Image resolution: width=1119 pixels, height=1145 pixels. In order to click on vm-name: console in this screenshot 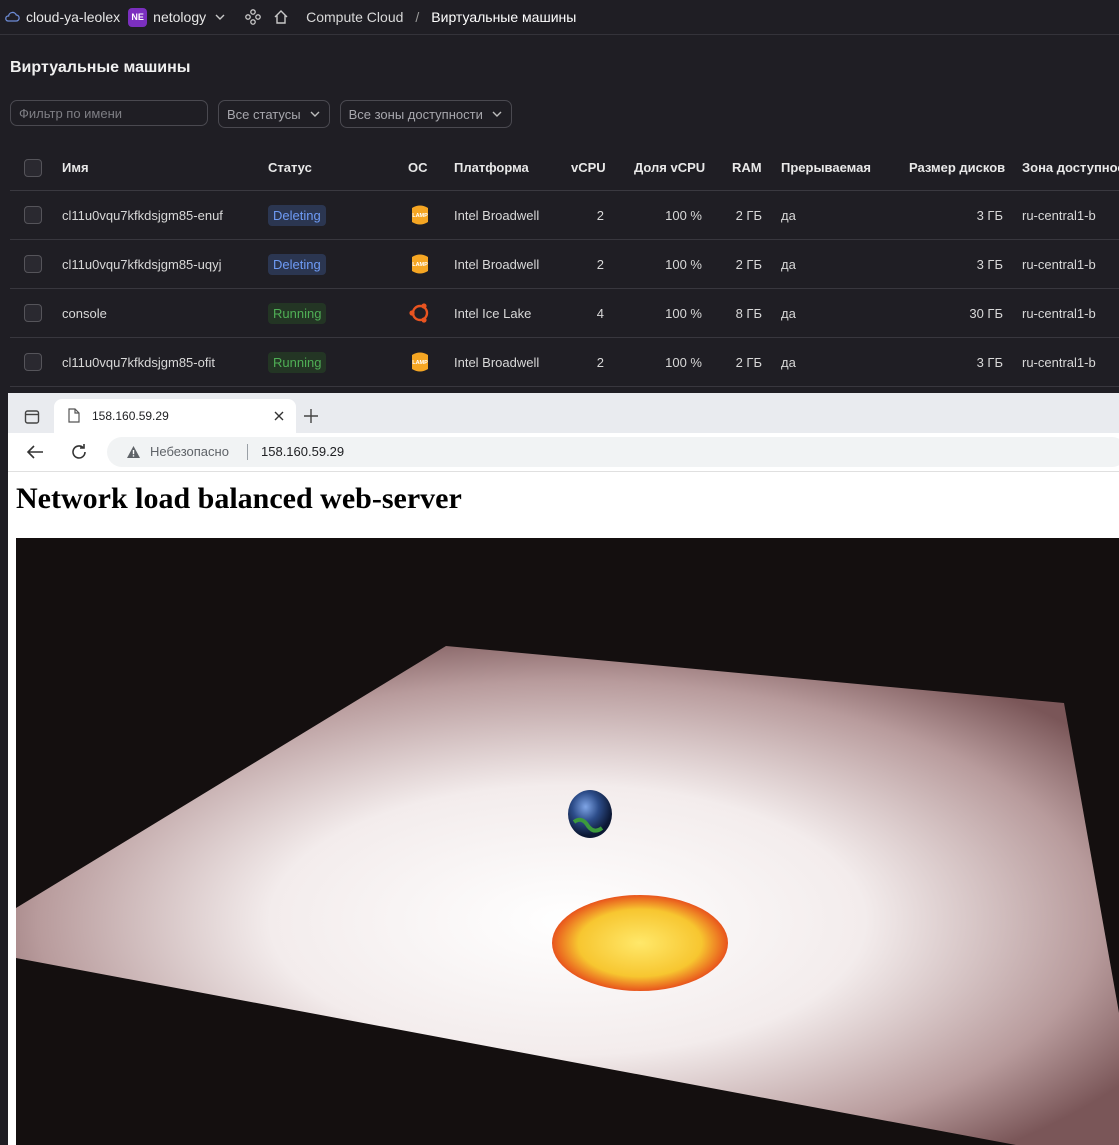, I will do `click(84, 313)`.